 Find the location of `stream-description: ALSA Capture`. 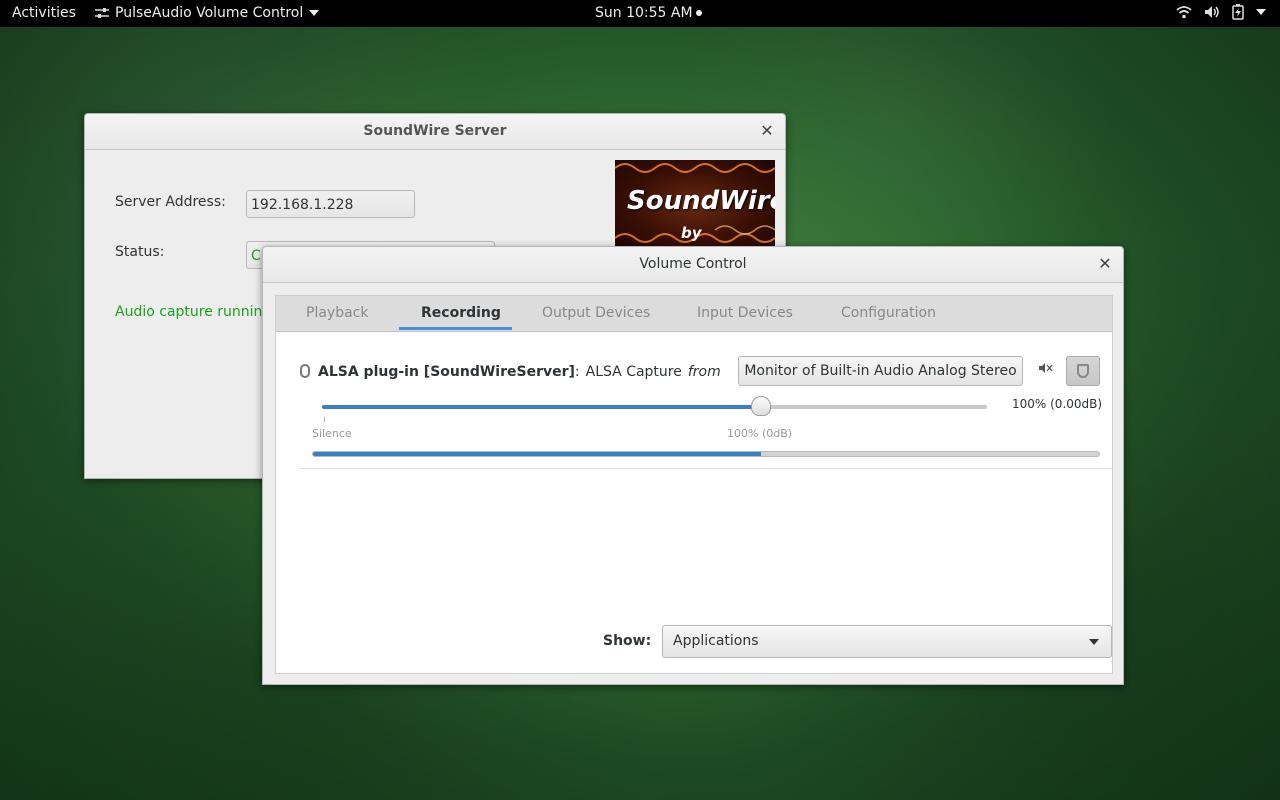

stream-description: ALSA Capture is located at coordinates (633, 372).